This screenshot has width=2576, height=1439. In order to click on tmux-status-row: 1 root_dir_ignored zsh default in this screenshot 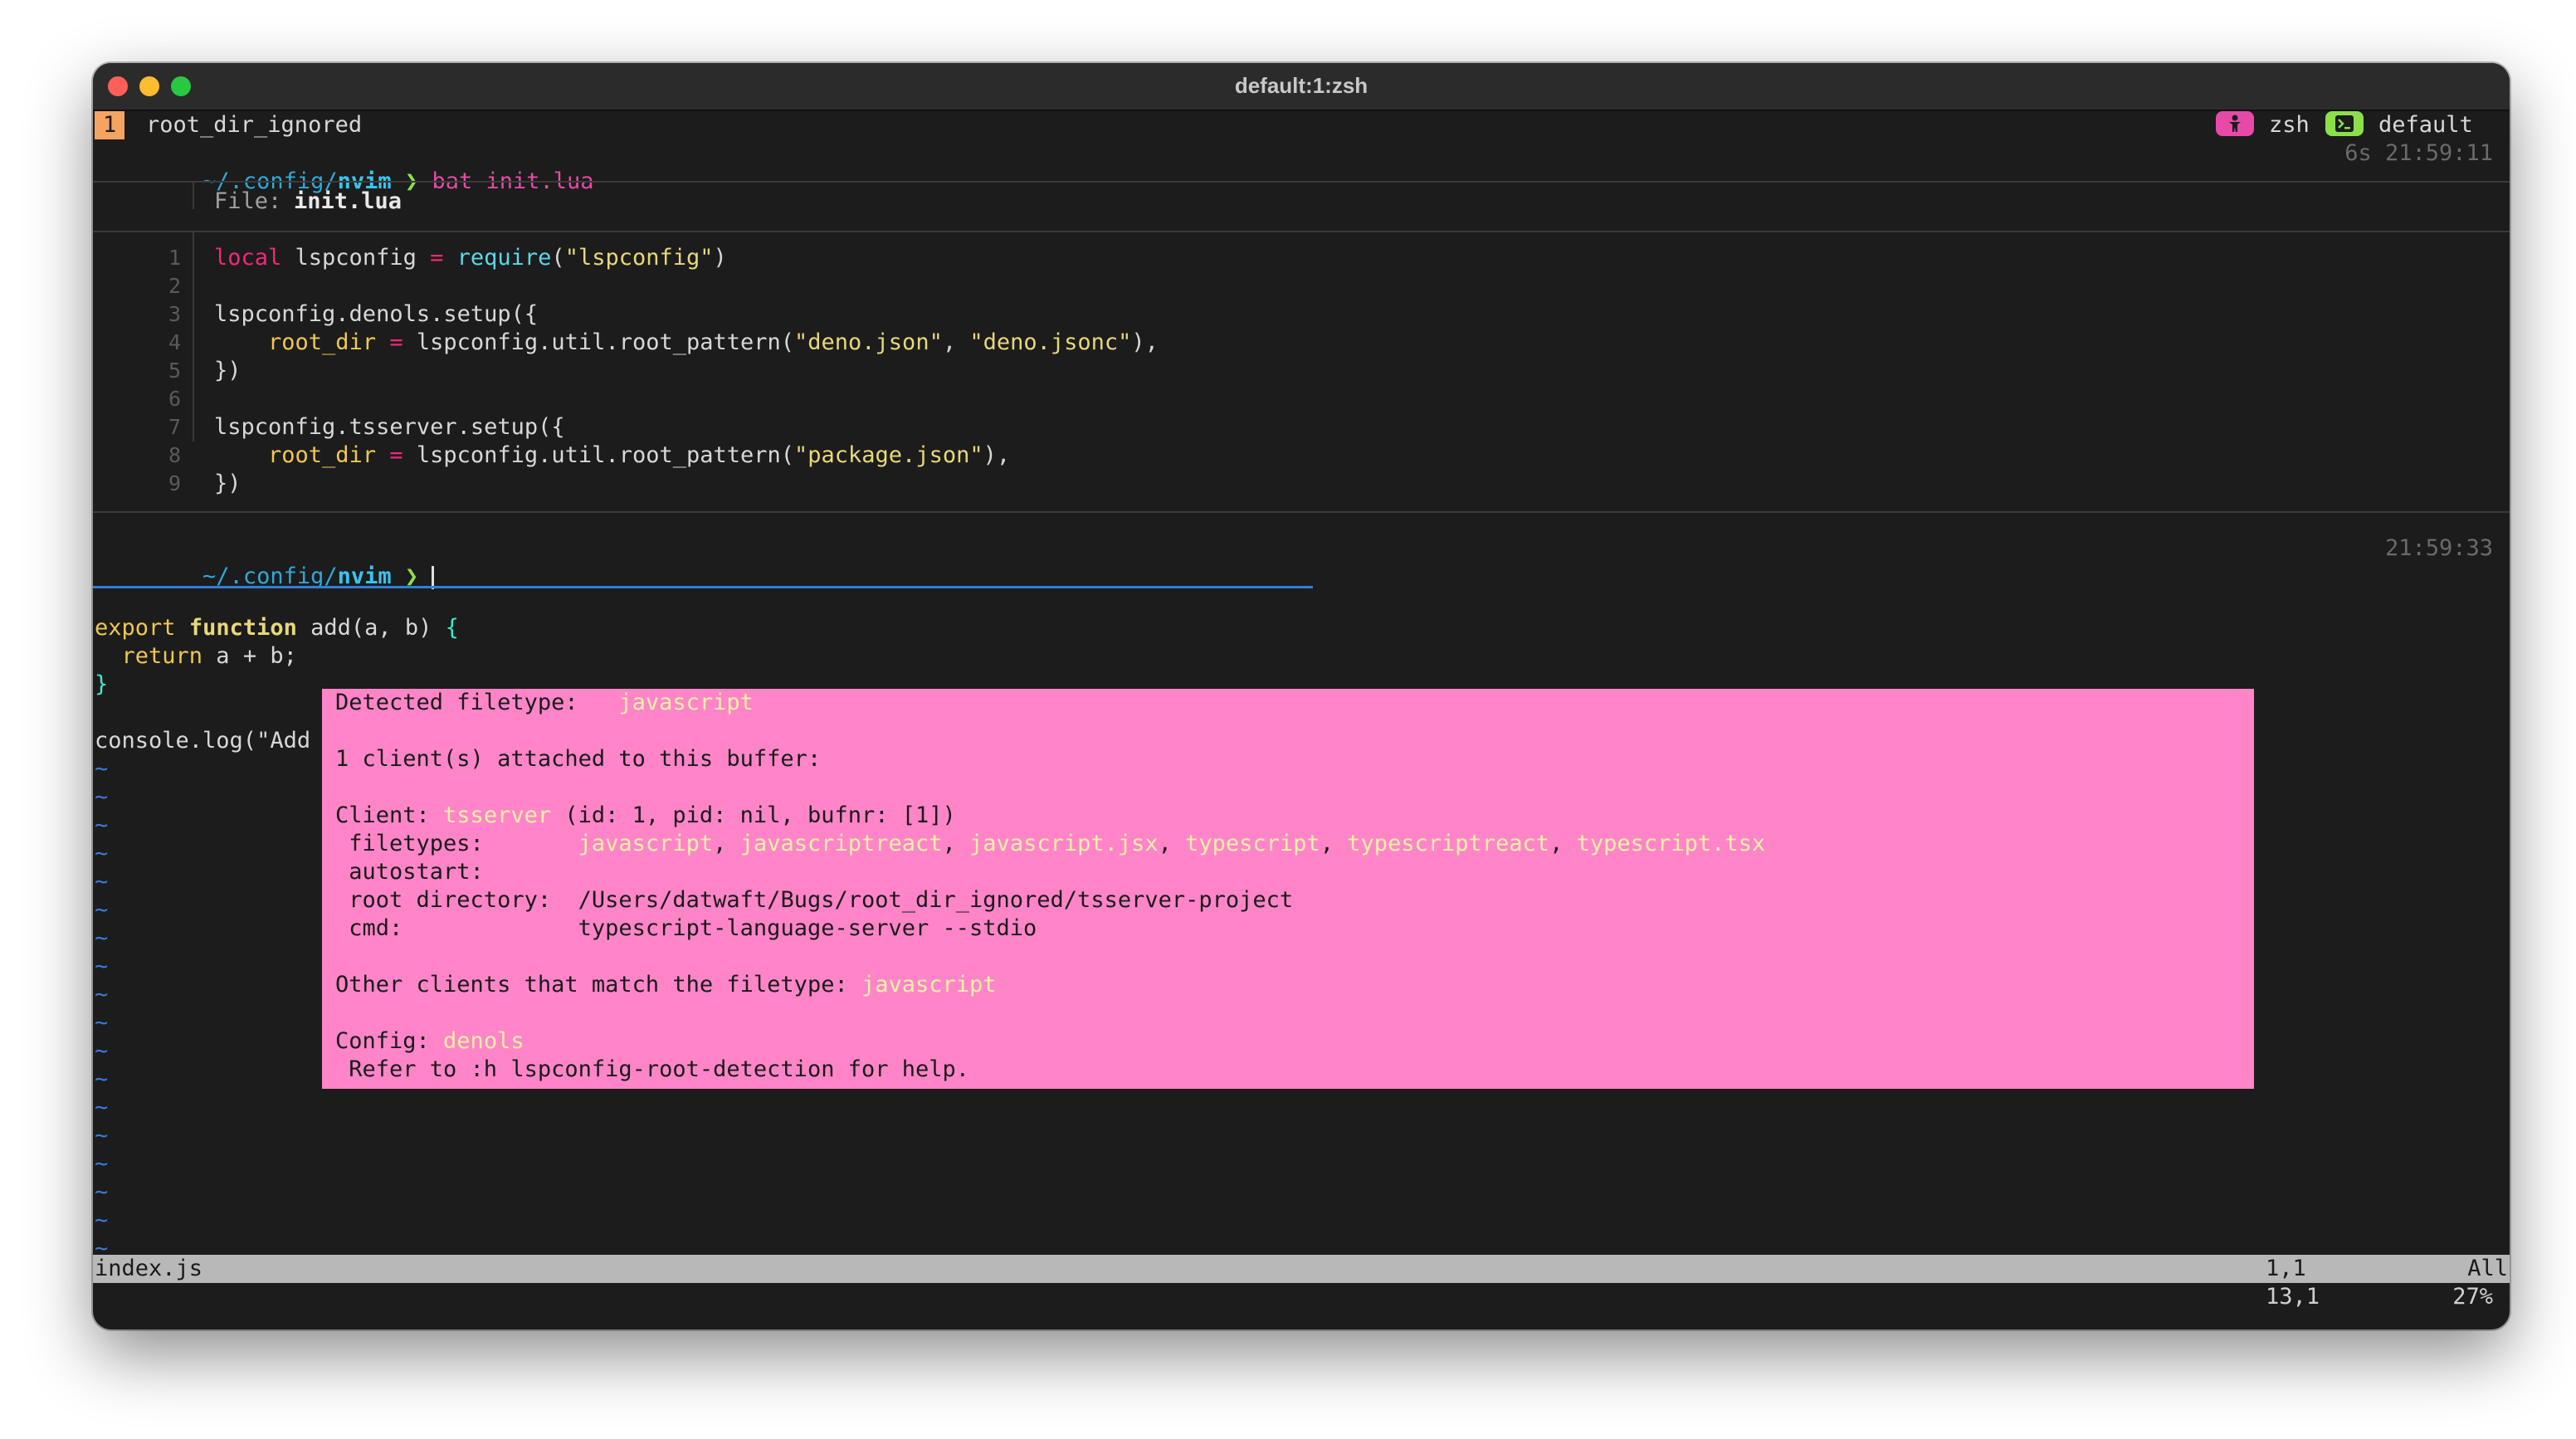, I will do `click(1302, 125)`.